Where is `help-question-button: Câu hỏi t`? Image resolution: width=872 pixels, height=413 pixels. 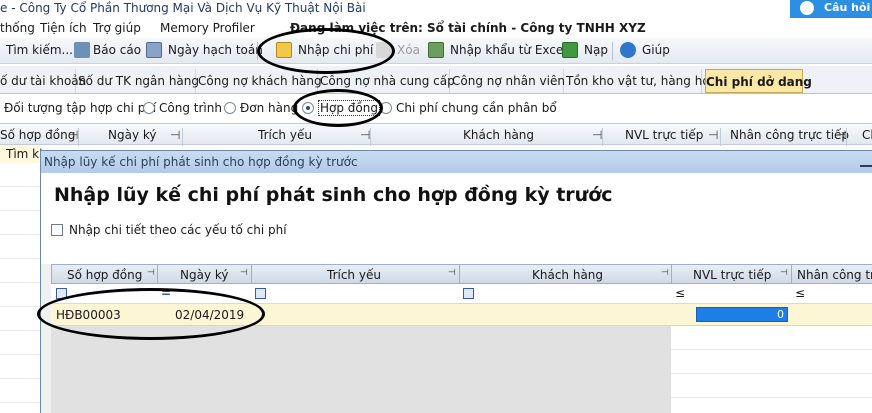
help-question-button: Câu hỏi t is located at coordinates (831, 9).